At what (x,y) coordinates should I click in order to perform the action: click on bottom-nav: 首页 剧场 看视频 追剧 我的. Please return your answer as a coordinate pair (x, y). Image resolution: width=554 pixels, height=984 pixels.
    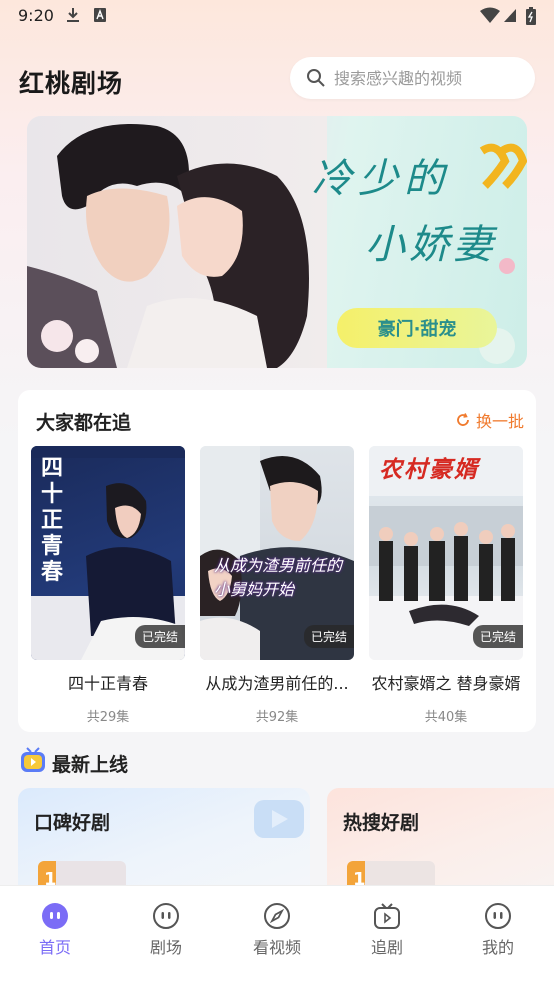
    Looking at the image, I should click on (277, 934).